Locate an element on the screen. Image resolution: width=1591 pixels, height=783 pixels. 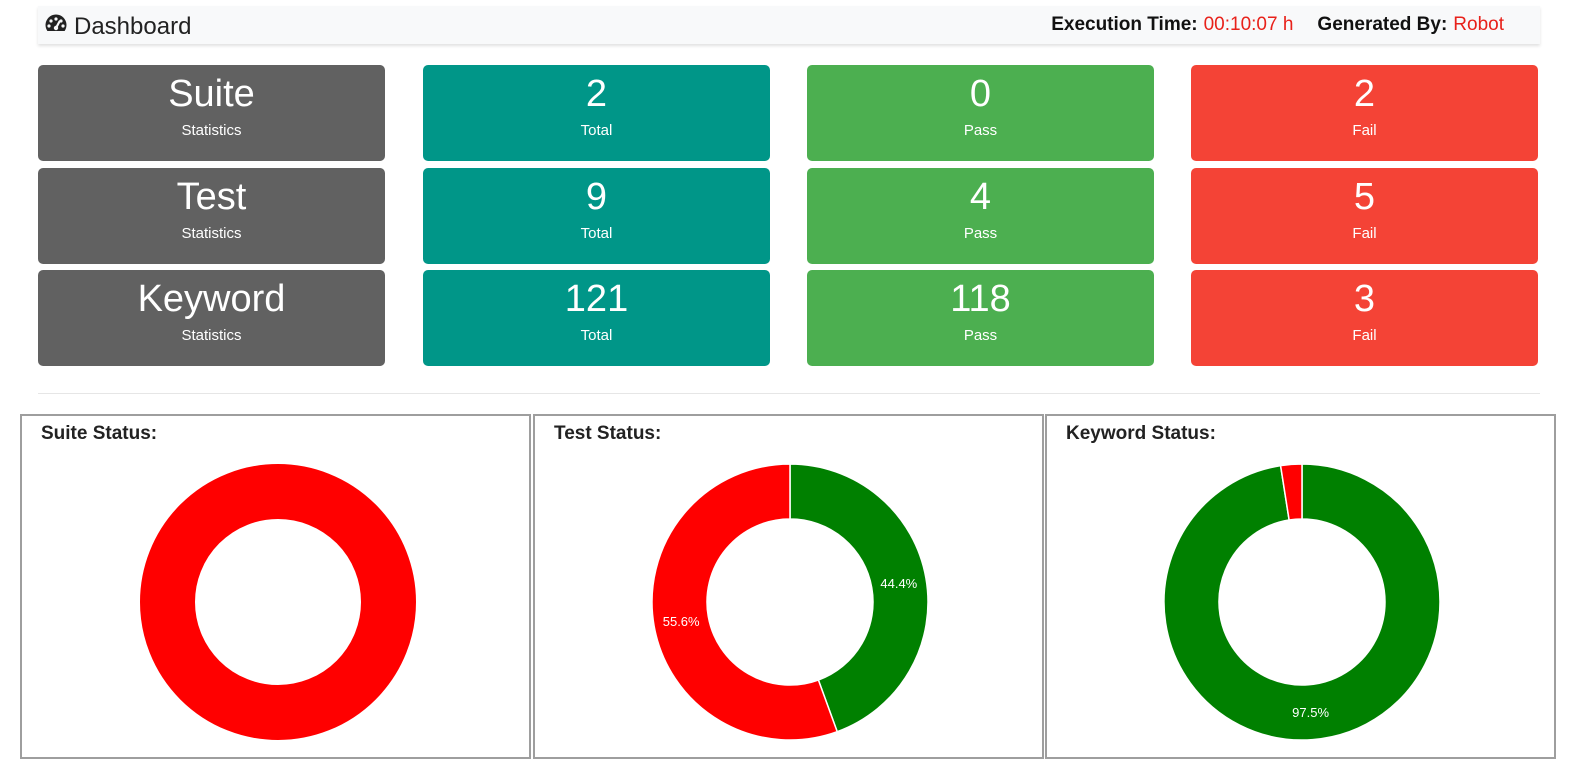
test-fail-card: 5 Fail is located at coordinates (1364, 216).